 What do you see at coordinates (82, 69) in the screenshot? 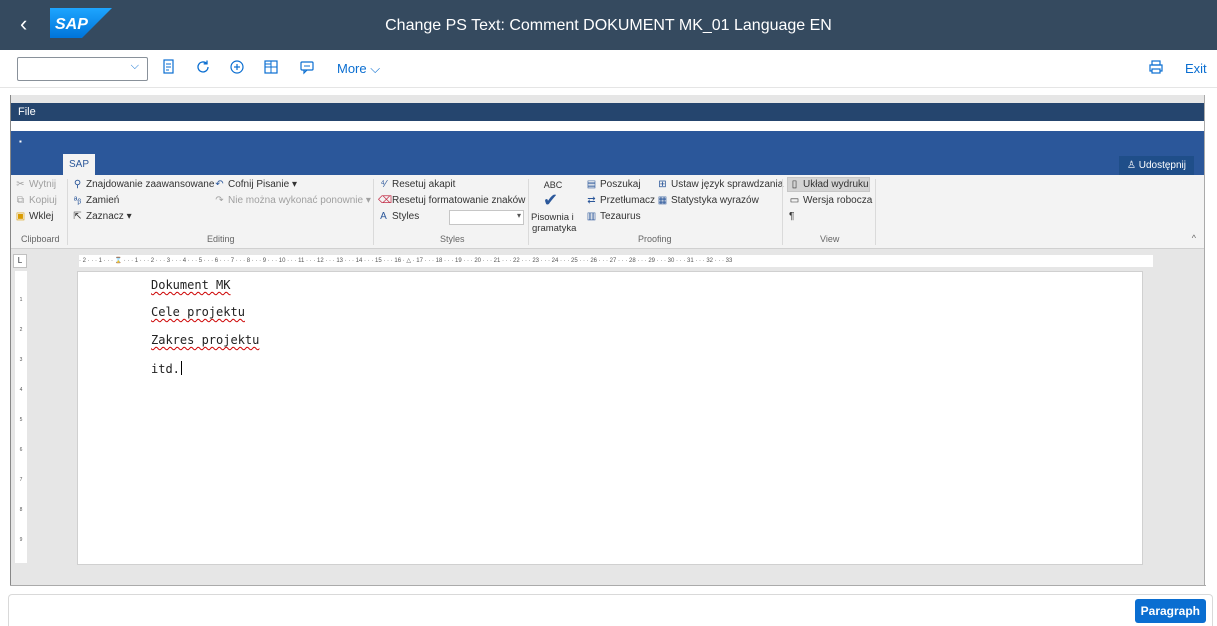
I see `variant-select: ⌵` at bounding box center [82, 69].